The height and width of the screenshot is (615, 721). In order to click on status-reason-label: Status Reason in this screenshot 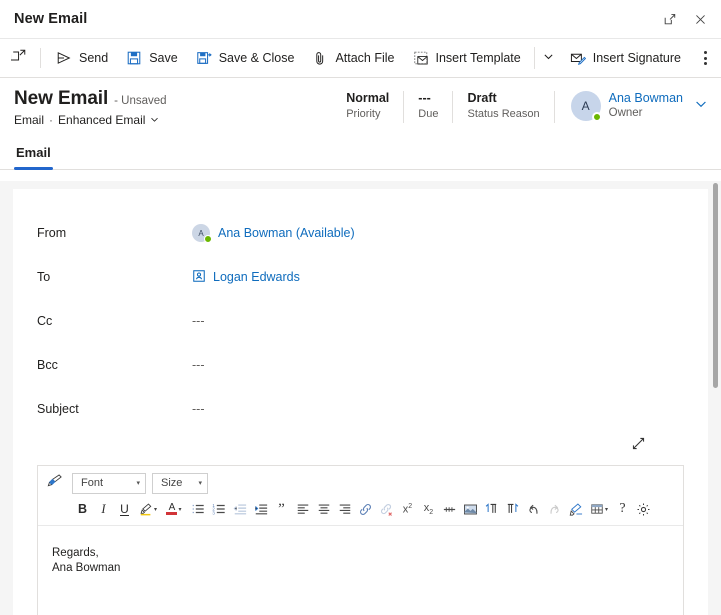, I will do `click(503, 114)`.